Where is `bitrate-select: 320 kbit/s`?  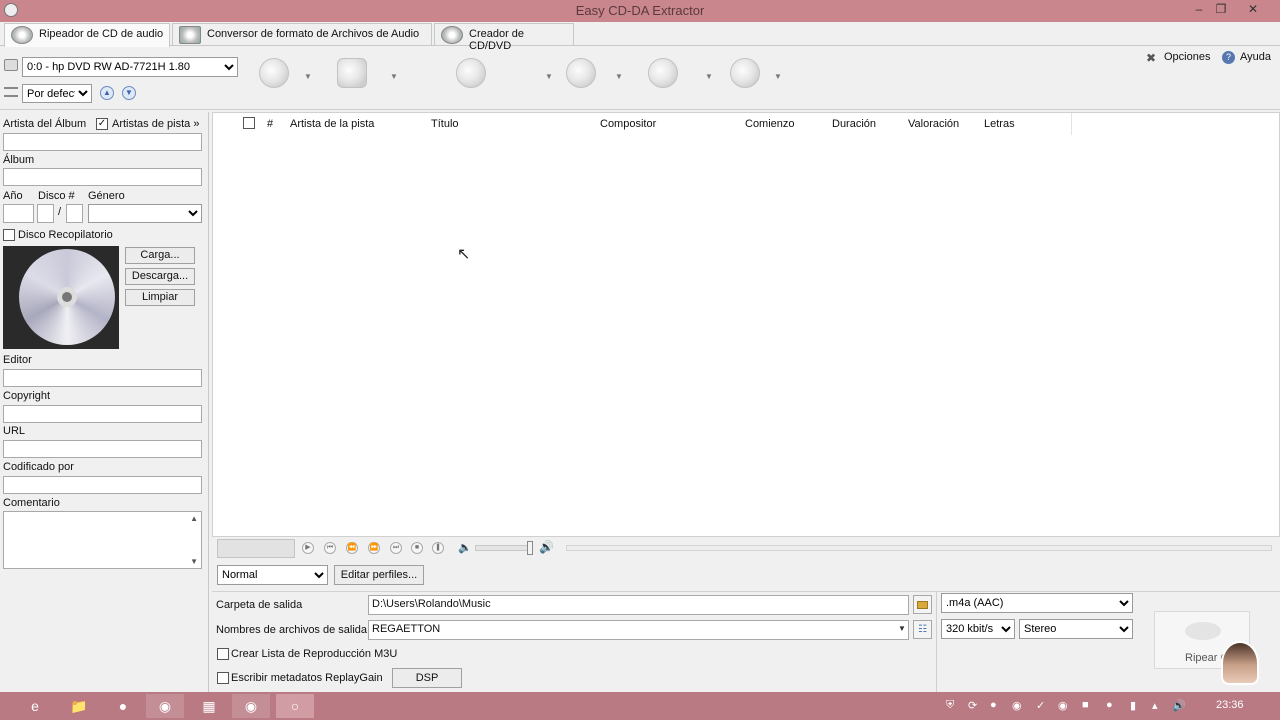
bitrate-select: 320 kbit/s is located at coordinates (978, 629).